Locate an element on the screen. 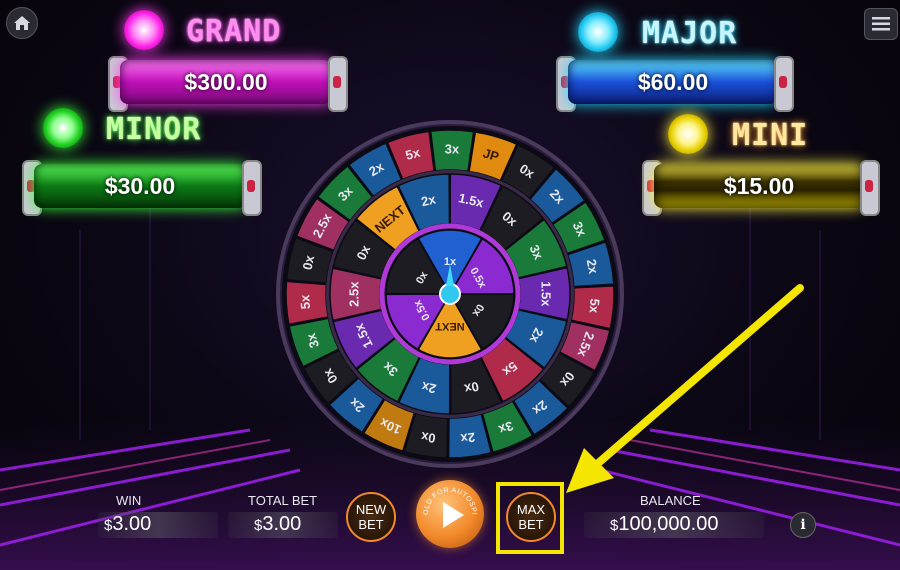  balance-amount: $100,000.00 is located at coordinates (664, 524).